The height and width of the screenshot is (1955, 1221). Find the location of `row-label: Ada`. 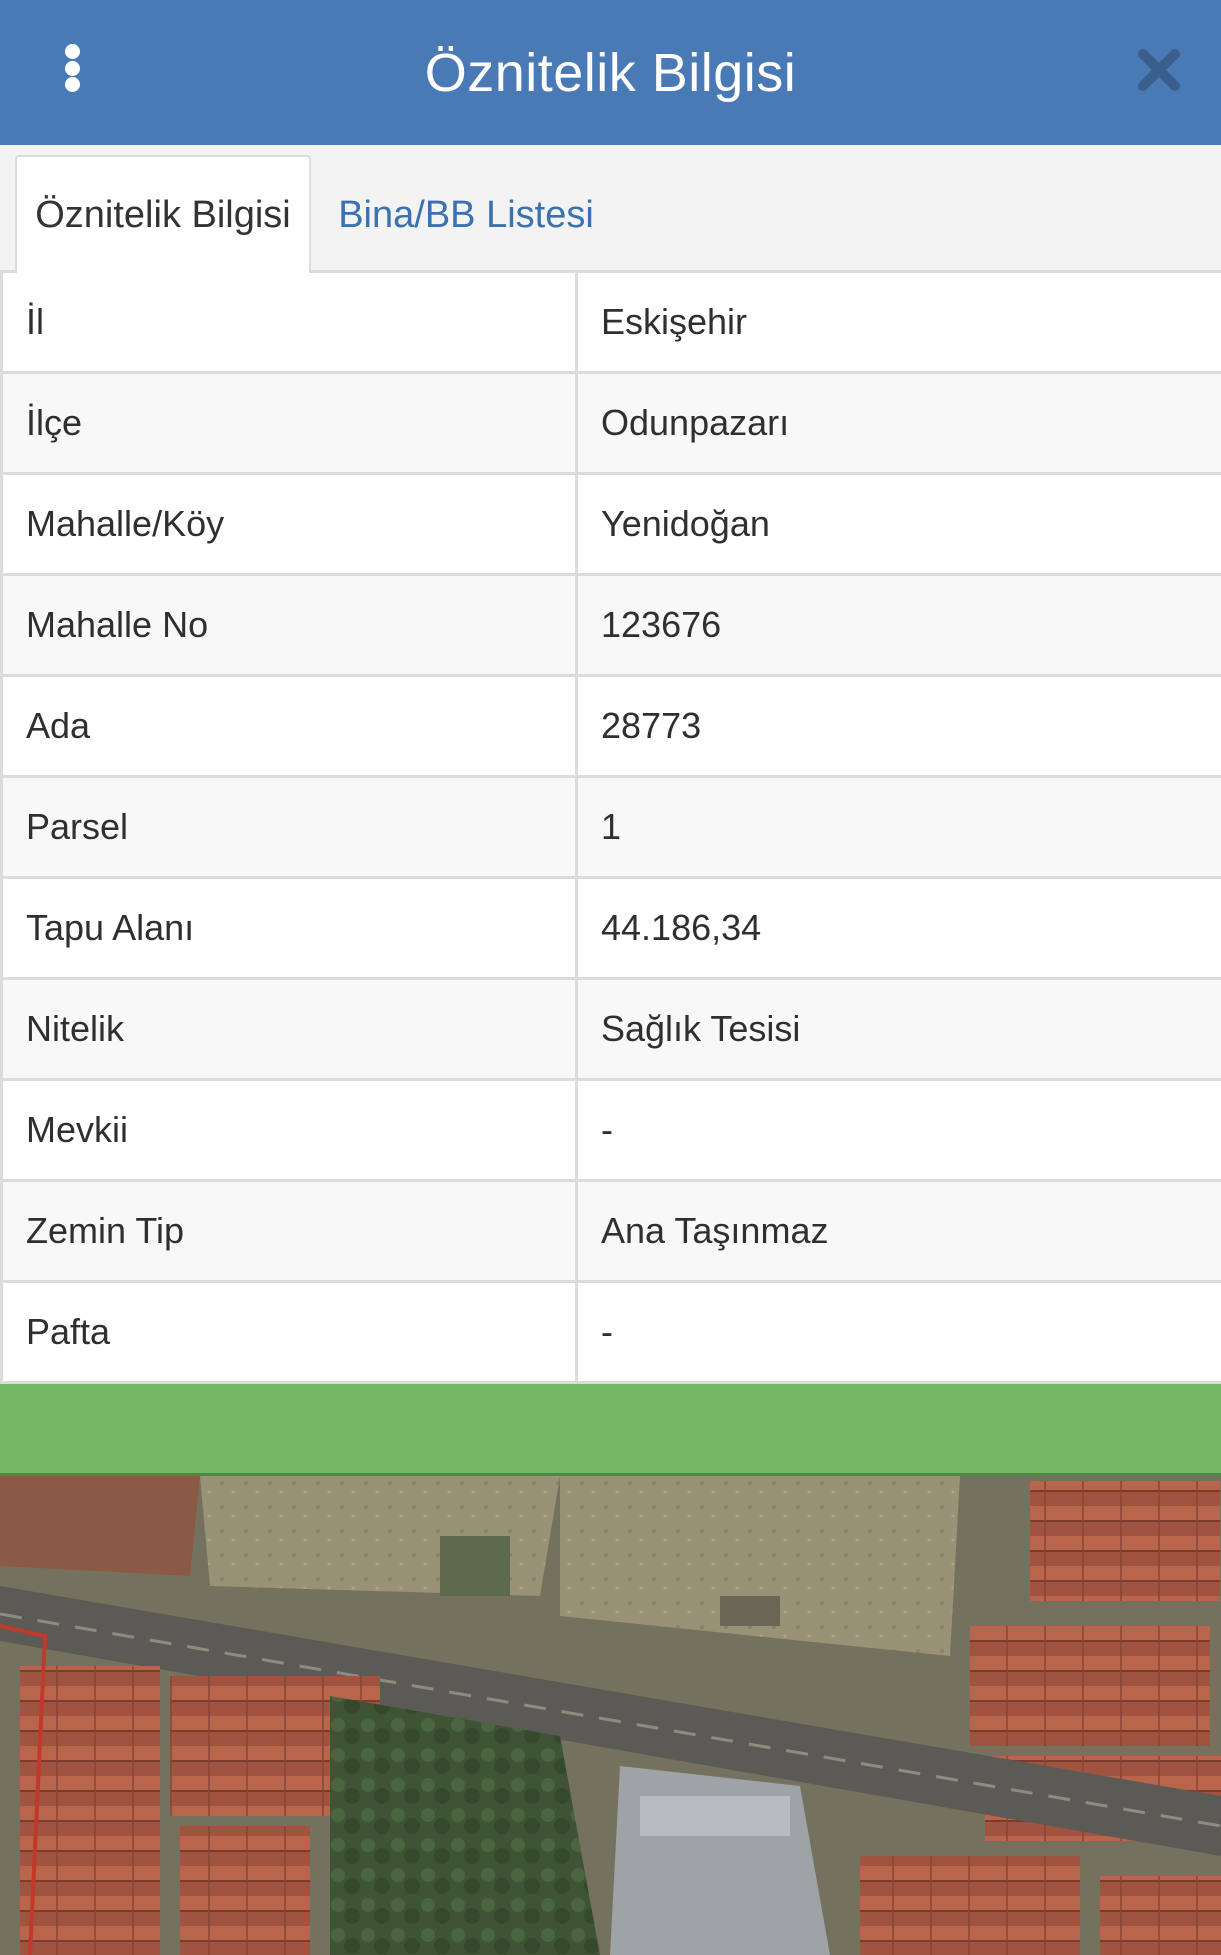

row-label: Ada is located at coordinates (289, 726).